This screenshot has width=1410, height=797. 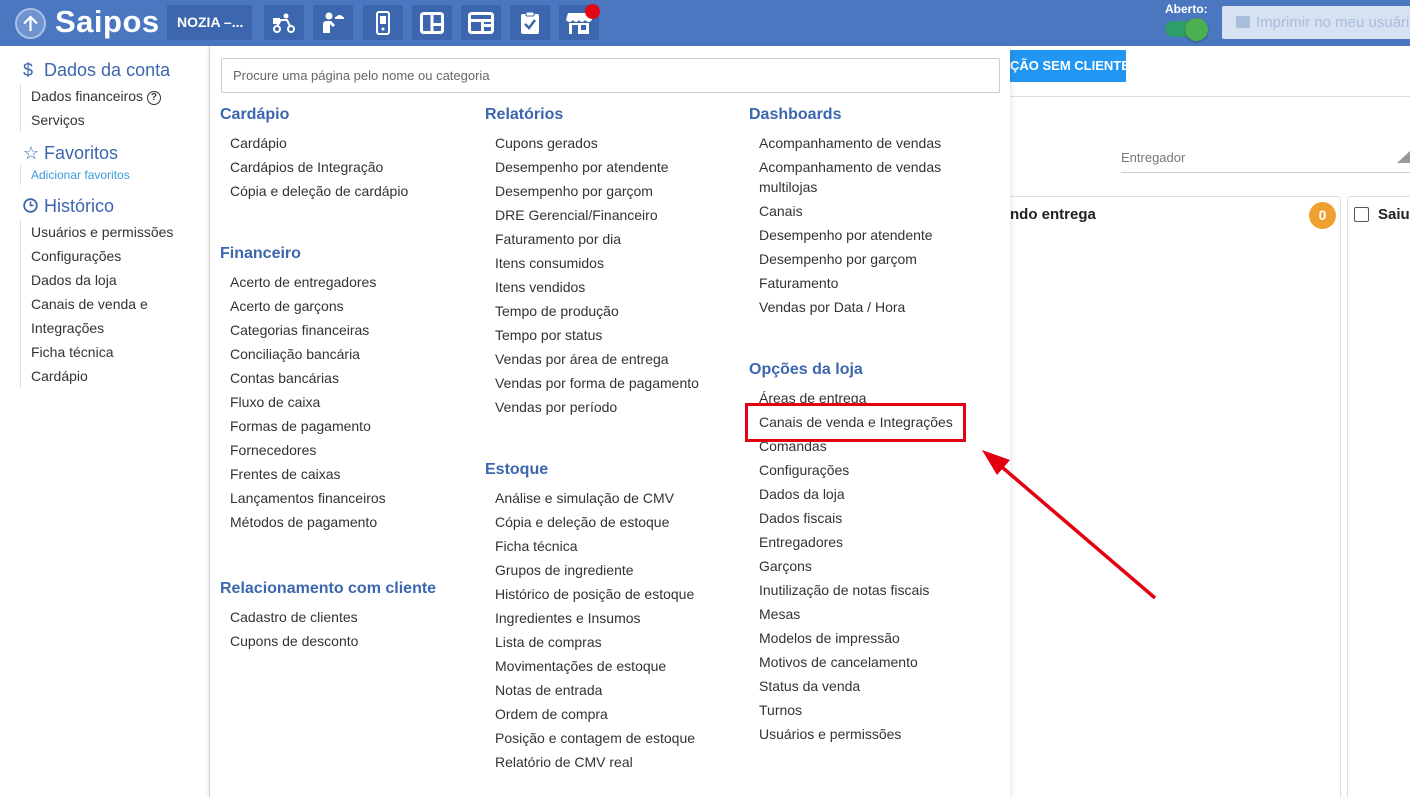 I want to click on menu-link: Tempo por status, so click(x=597, y=335).